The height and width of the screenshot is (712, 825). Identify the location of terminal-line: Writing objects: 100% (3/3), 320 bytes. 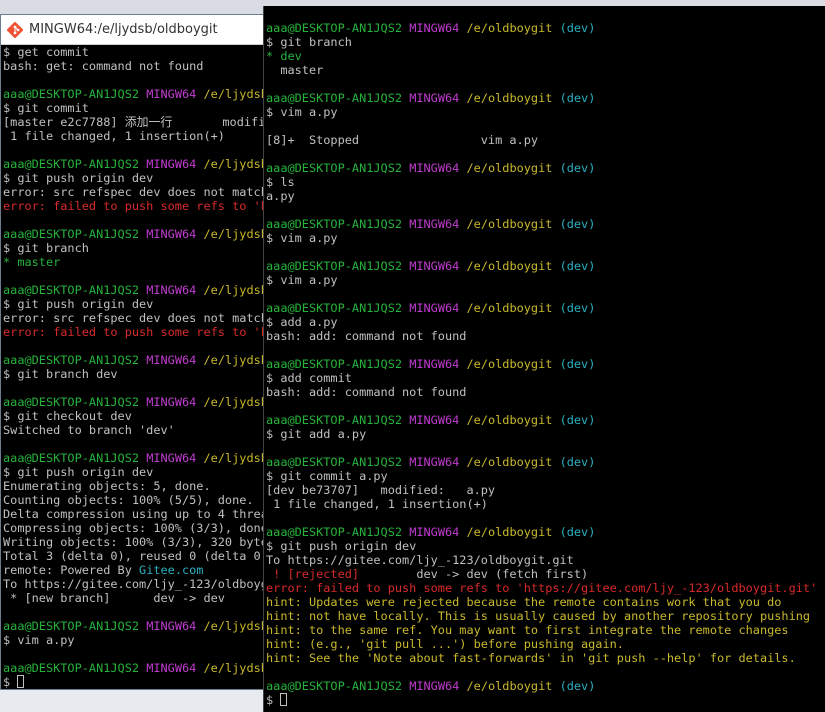
(133, 542).